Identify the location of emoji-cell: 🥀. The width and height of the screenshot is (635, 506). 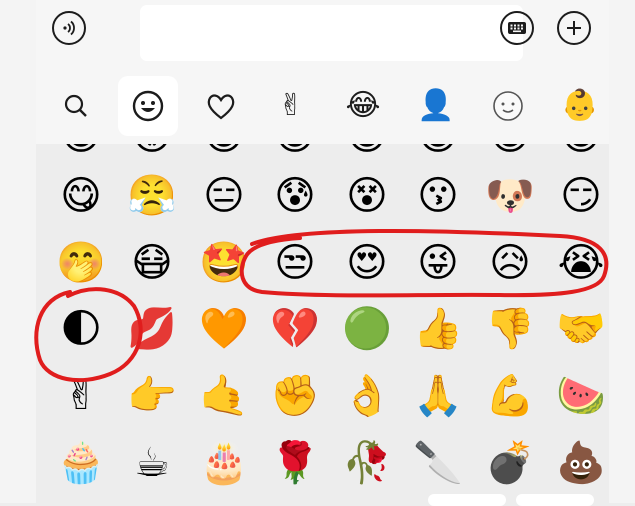
(367, 463).